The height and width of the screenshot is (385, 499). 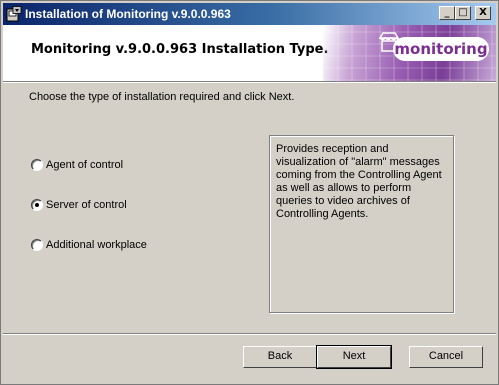 What do you see at coordinates (249, 82) in the screenshot?
I see `header-separator` at bounding box center [249, 82].